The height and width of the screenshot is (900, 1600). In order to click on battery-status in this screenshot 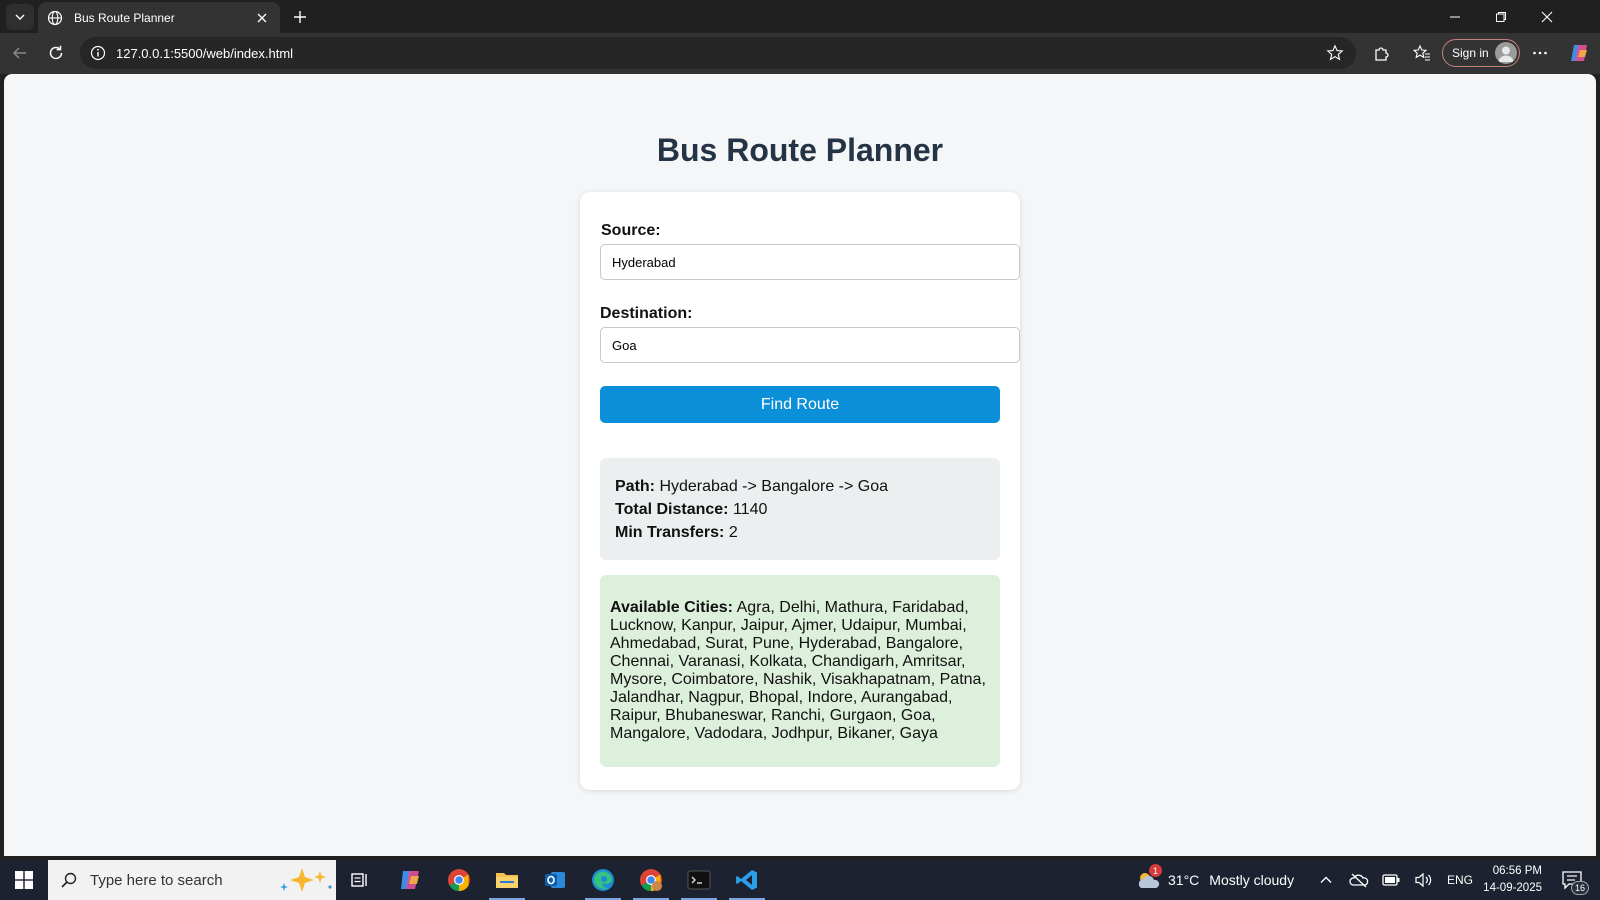, I will do `click(1391, 880)`.